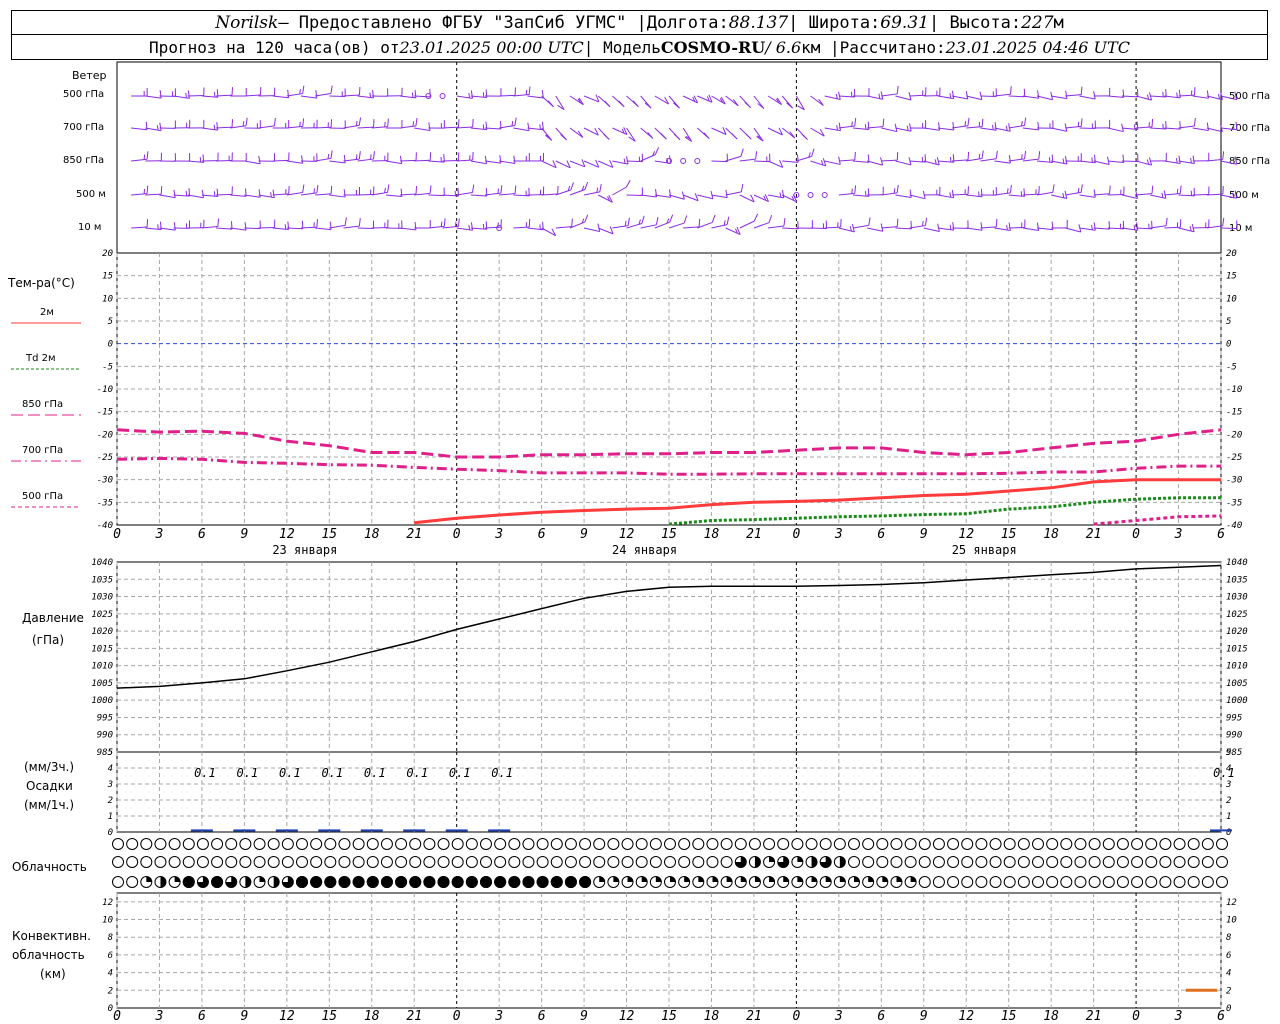 The height and width of the screenshot is (1024, 1280). I want to click on precip-tick-left: 5, so click(110, 753).